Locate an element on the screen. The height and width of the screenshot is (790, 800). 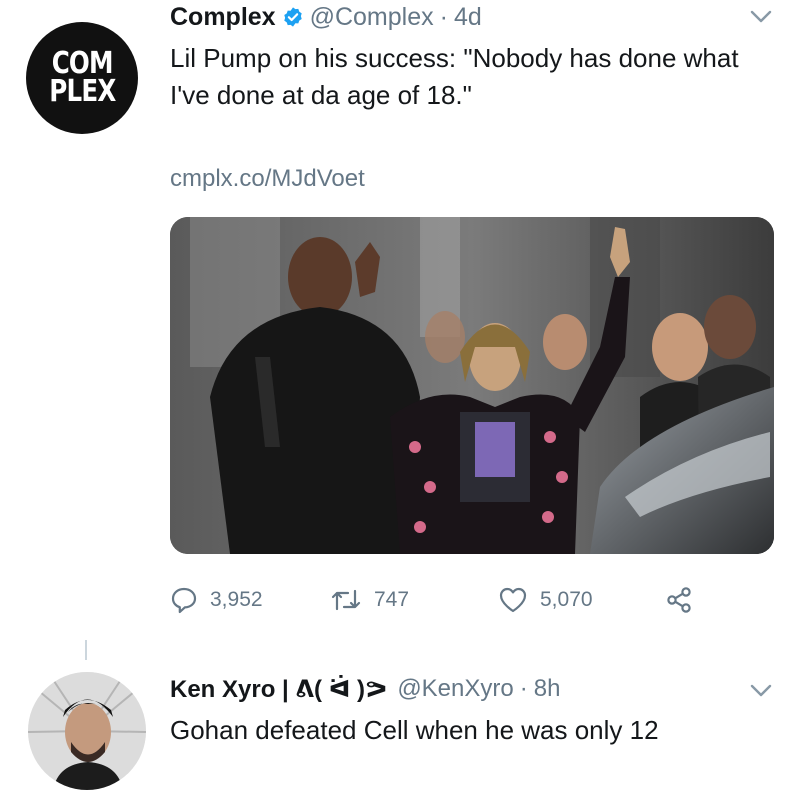
reply-display-name: Ken Xyro | ᕕ( ᐛ )ᕗ is located at coordinates (278, 689).